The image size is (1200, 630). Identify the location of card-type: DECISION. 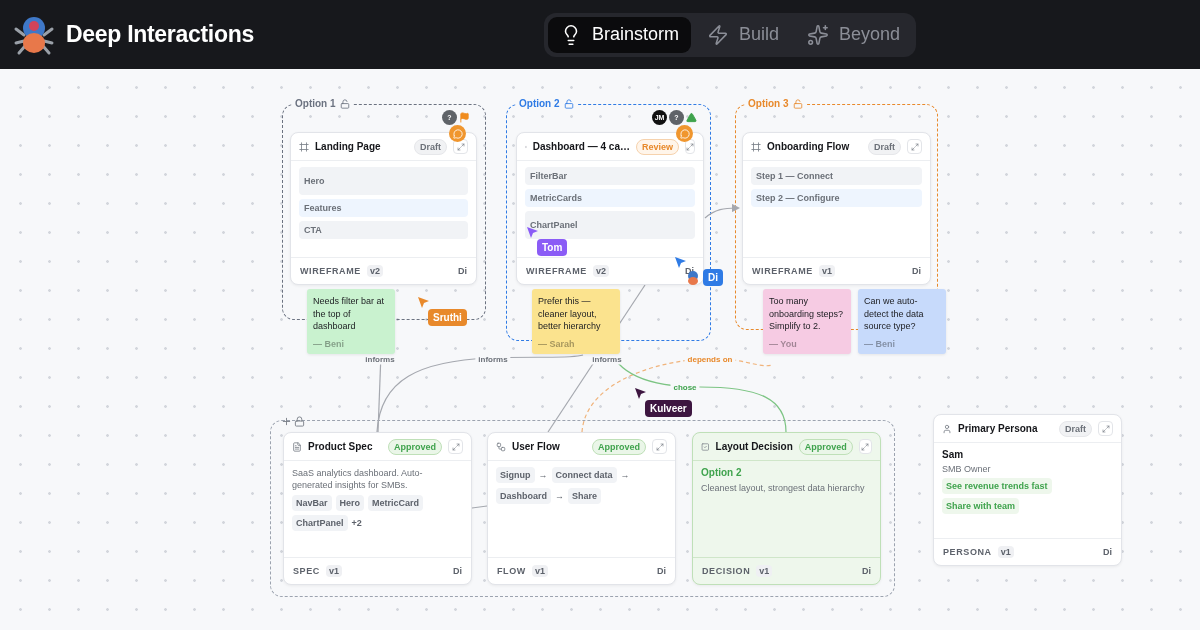
(726, 571).